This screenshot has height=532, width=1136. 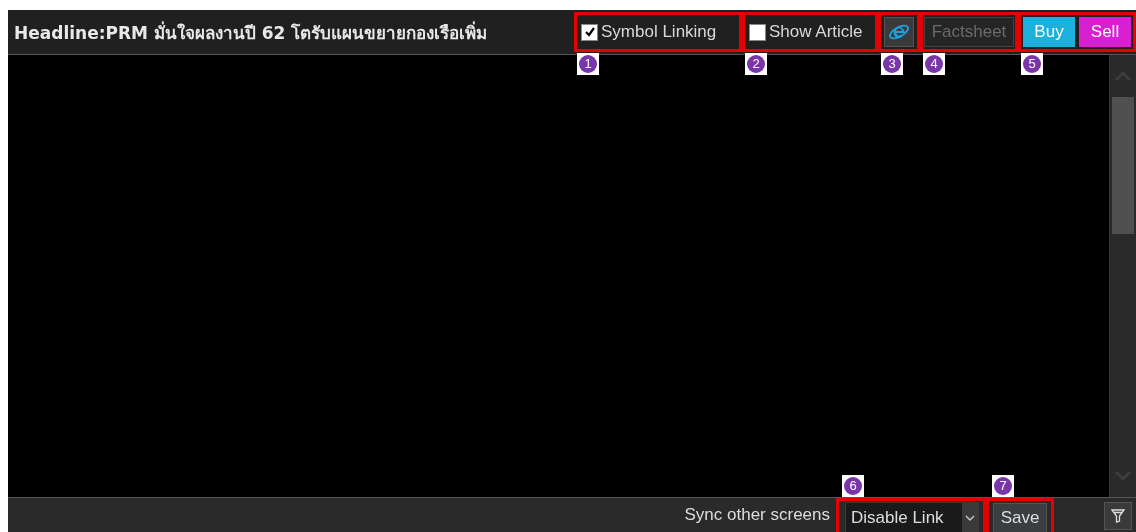 What do you see at coordinates (1122, 276) in the screenshot?
I see `vertical-scrollbar` at bounding box center [1122, 276].